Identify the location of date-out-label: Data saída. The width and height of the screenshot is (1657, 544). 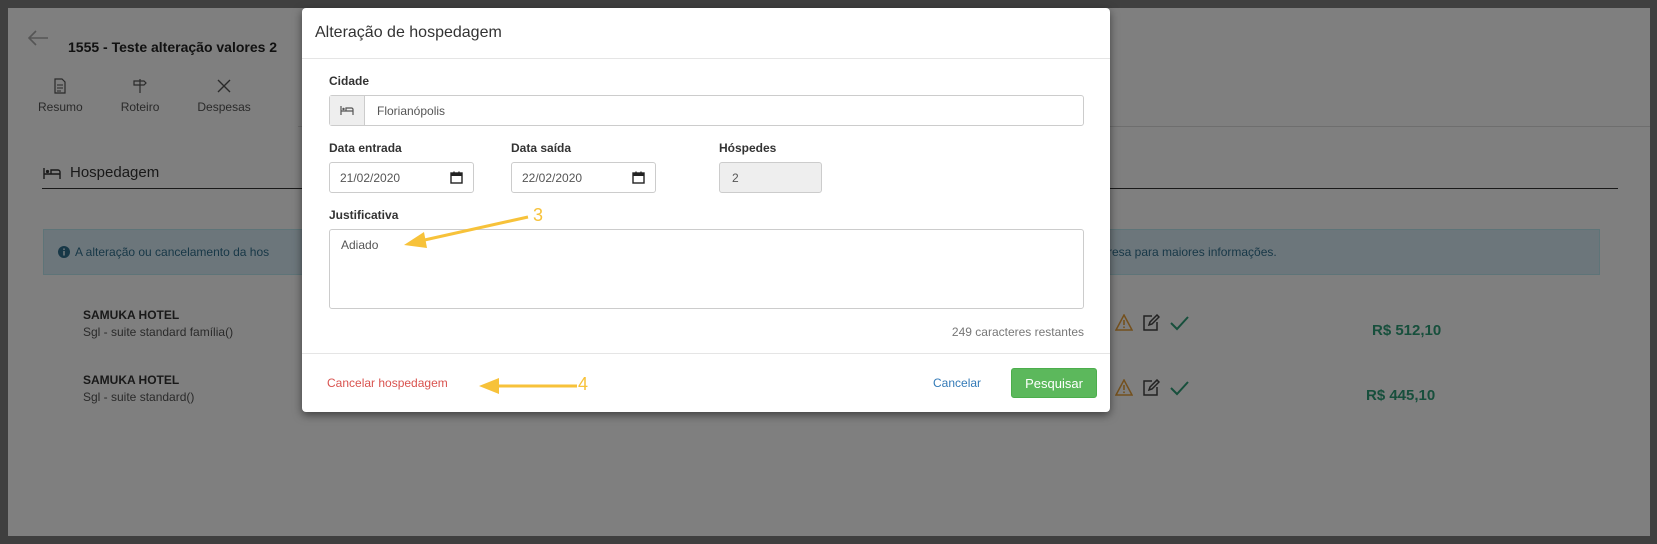
(541, 148).